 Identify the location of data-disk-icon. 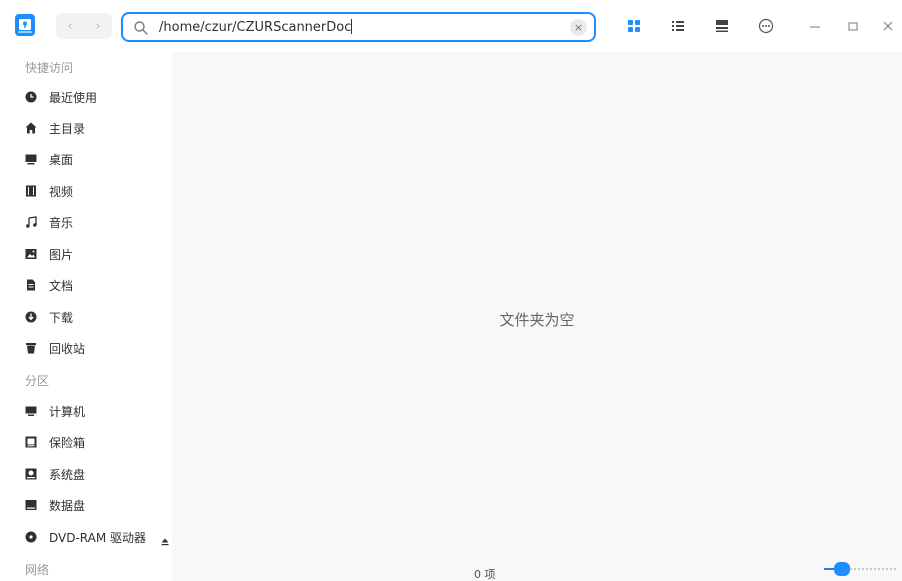
(31, 505).